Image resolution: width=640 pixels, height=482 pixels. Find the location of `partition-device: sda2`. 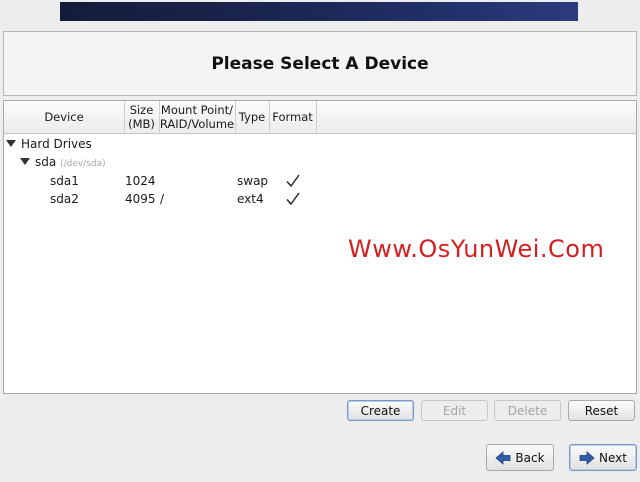

partition-device: sda2 is located at coordinates (64, 199).